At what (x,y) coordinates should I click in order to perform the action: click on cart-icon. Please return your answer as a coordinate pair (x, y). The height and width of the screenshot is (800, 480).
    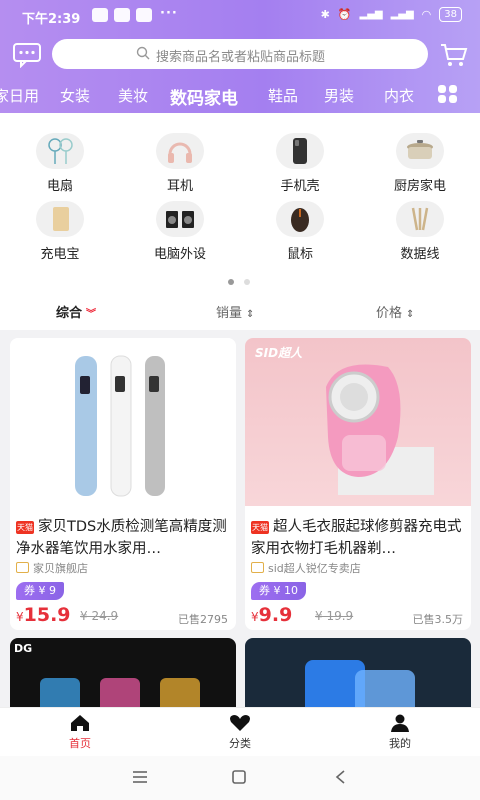
    Looking at the image, I should click on (454, 55).